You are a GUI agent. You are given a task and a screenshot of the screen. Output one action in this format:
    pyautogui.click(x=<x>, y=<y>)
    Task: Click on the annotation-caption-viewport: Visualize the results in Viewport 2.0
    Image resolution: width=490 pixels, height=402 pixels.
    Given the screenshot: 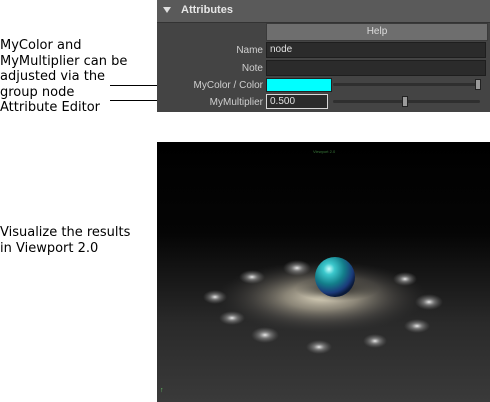 What is the action you would take?
    pyautogui.click(x=65, y=240)
    